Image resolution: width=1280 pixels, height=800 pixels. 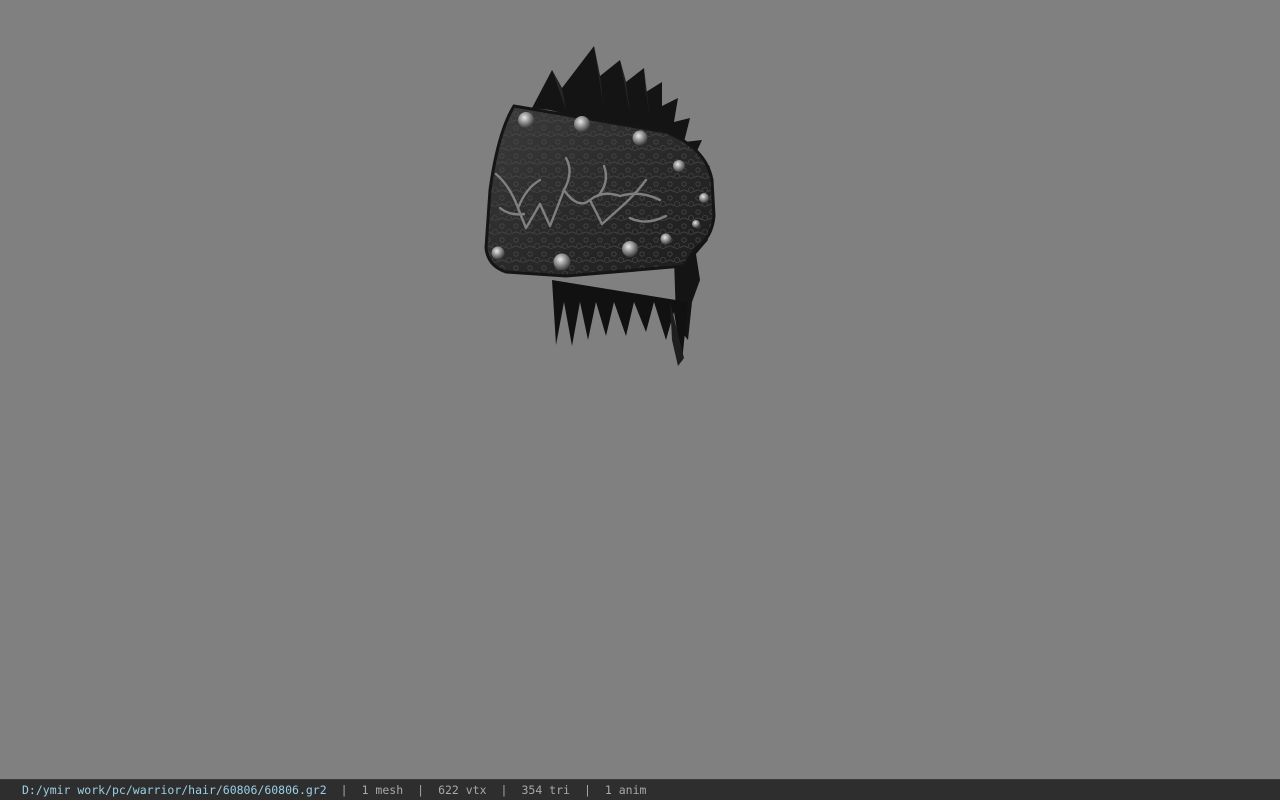 I want to click on anim-count: 1 anim, so click(x=625, y=790).